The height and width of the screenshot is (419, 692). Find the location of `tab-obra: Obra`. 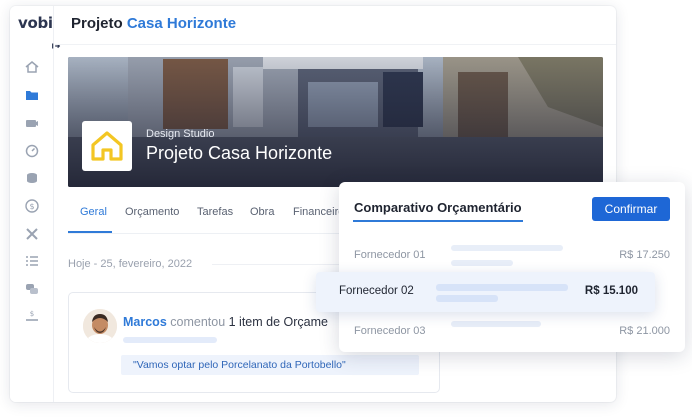

tab-obra: Obra is located at coordinates (262, 212).